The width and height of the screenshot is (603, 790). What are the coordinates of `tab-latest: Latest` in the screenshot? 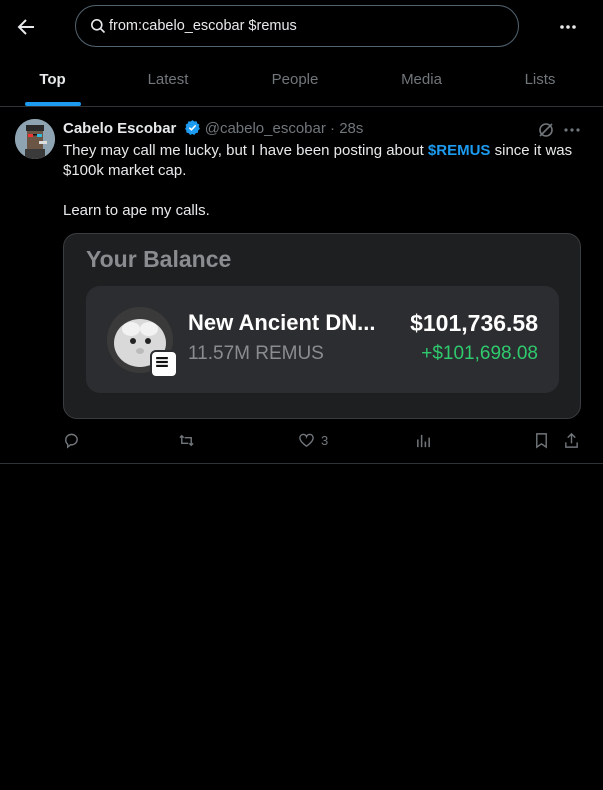 It's located at (168, 80).